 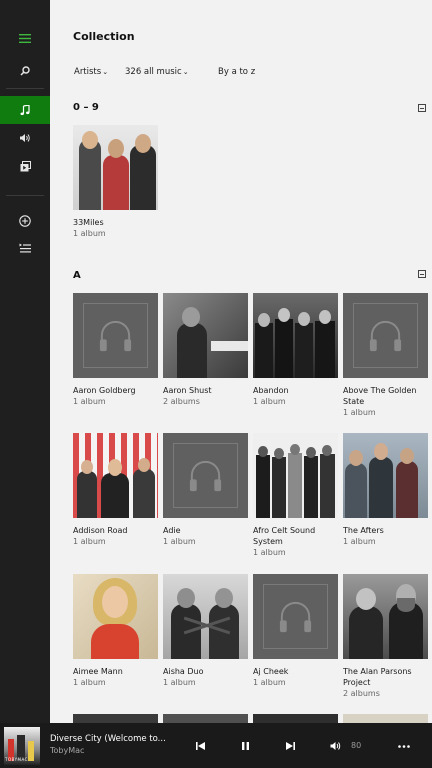 What do you see at coordinates (22, 746) in the screenshot?
I see `album-thumbnail: TOBYMAC` at bounding box center [22, 746].